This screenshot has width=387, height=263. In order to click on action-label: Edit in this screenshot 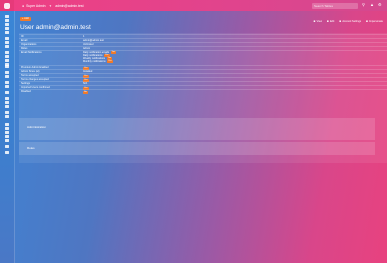, I will do `click(332, 21)`.